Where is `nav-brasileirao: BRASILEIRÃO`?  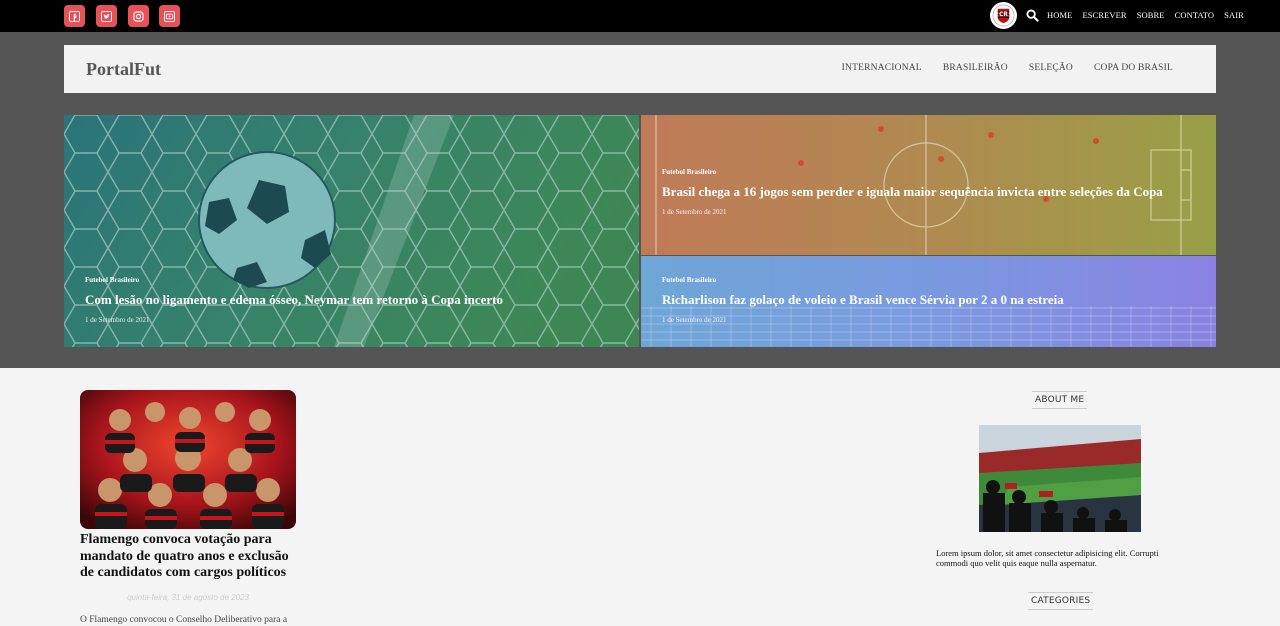 nav-brasileirao: BRASILEIRÃO is located at coordinates (975, 68).